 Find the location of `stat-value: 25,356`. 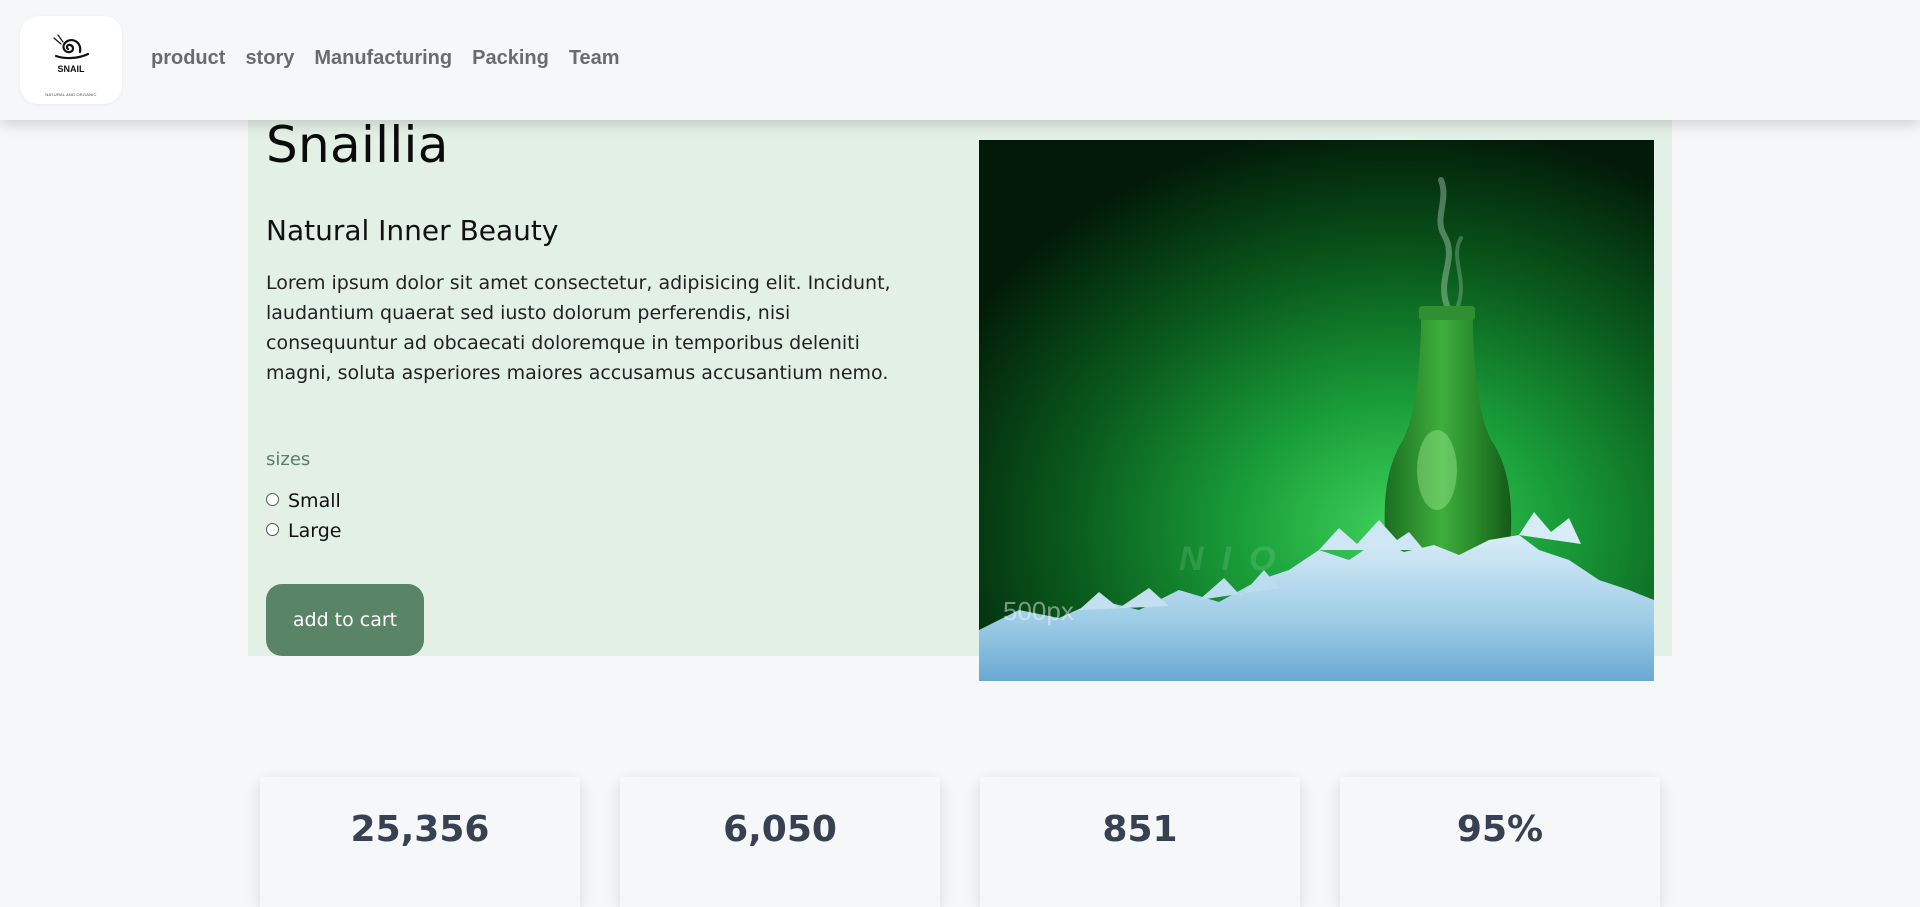

stat-value: 25,356 is located at coordinates (420, 829).